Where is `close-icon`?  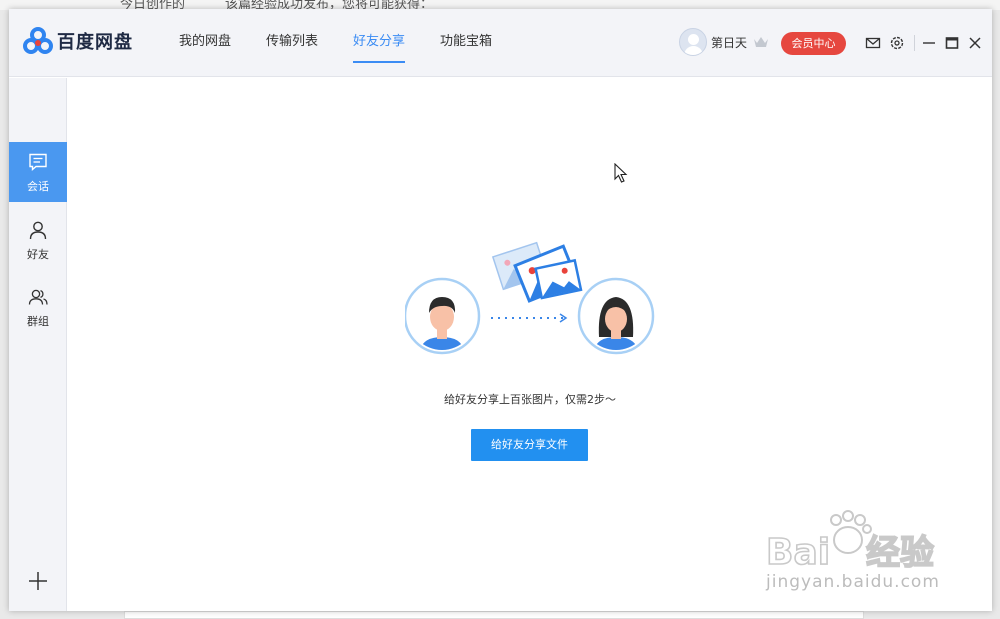 close-icon is located at coordinates (975, 43).